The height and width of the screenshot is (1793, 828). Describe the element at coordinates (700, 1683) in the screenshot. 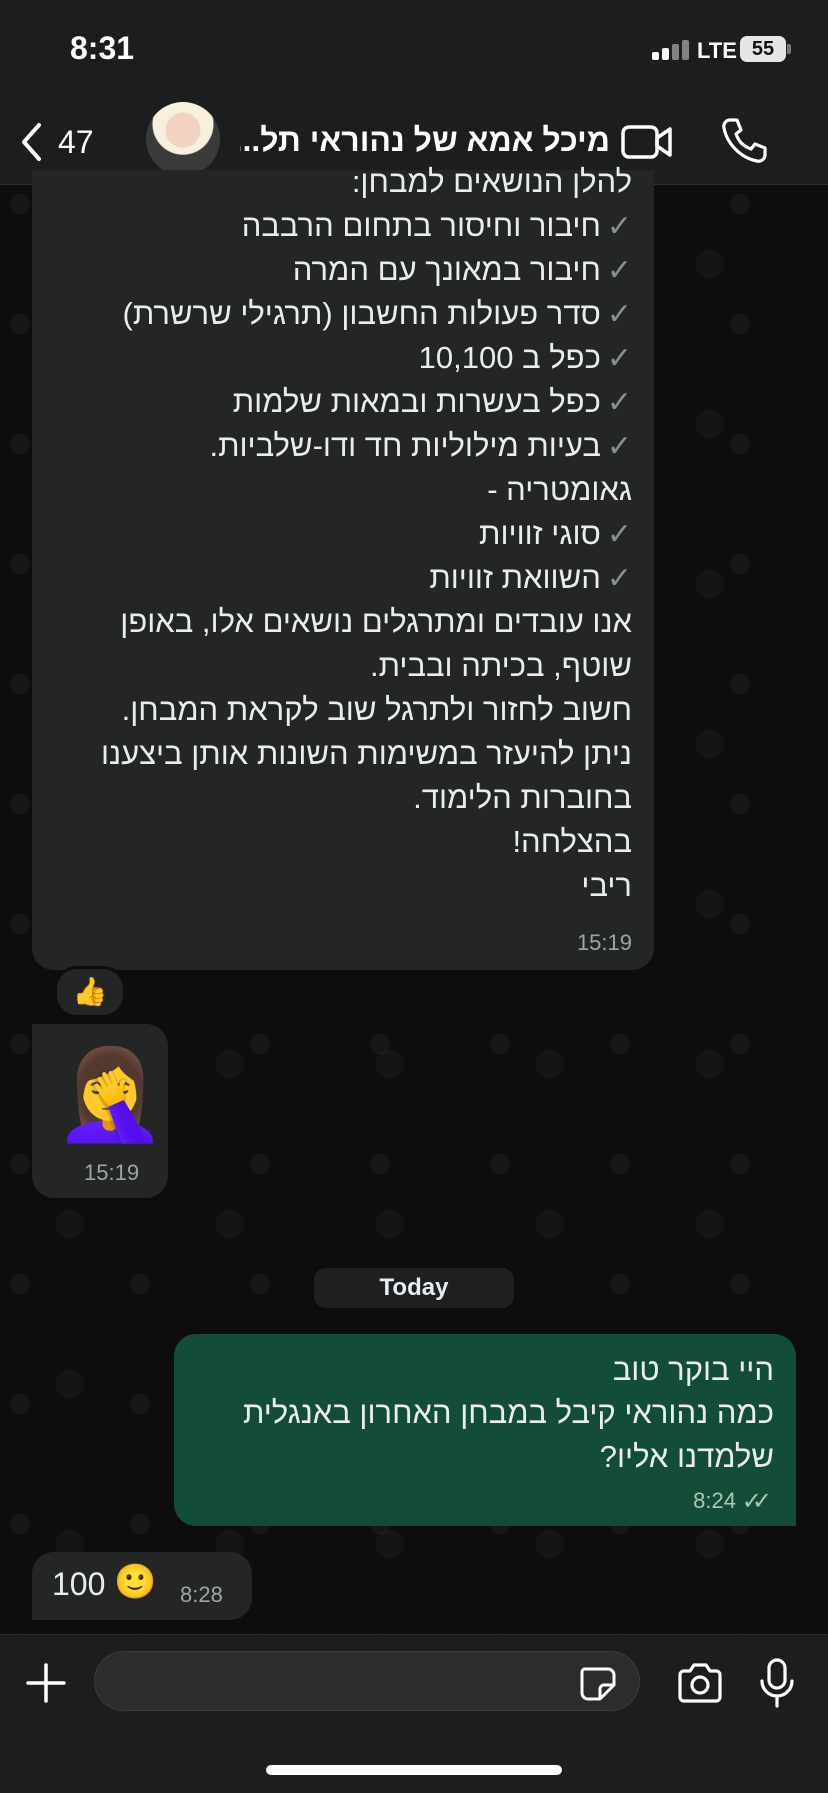

I see `camera-icon` at that location.